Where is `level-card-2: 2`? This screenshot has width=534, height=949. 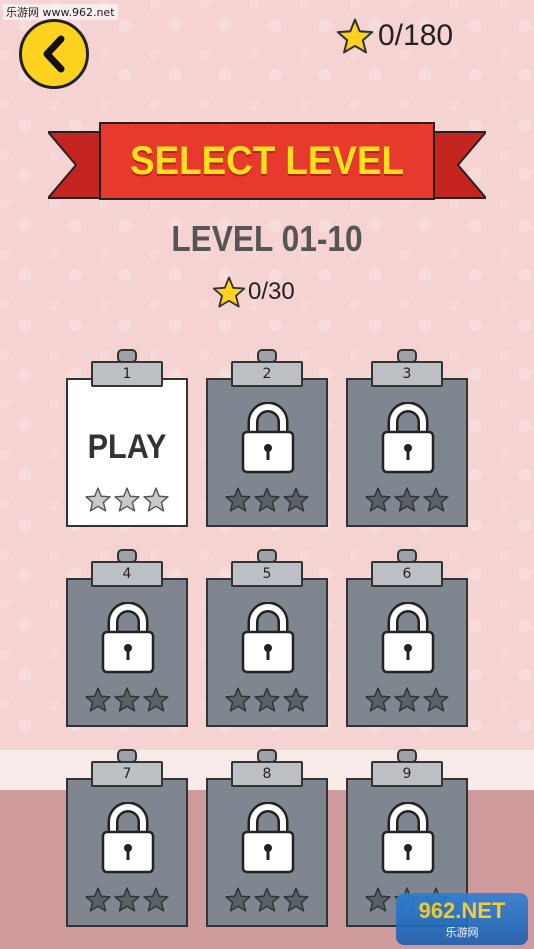
level-card-2: 2 is located at coordinates (267, 438).